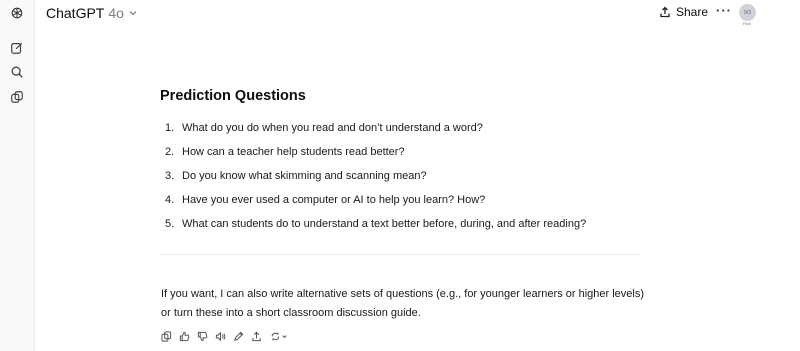 The height and width of the screenshot is (351, 800). I want to click on avatar-caption: Rick, so click(747, 23).